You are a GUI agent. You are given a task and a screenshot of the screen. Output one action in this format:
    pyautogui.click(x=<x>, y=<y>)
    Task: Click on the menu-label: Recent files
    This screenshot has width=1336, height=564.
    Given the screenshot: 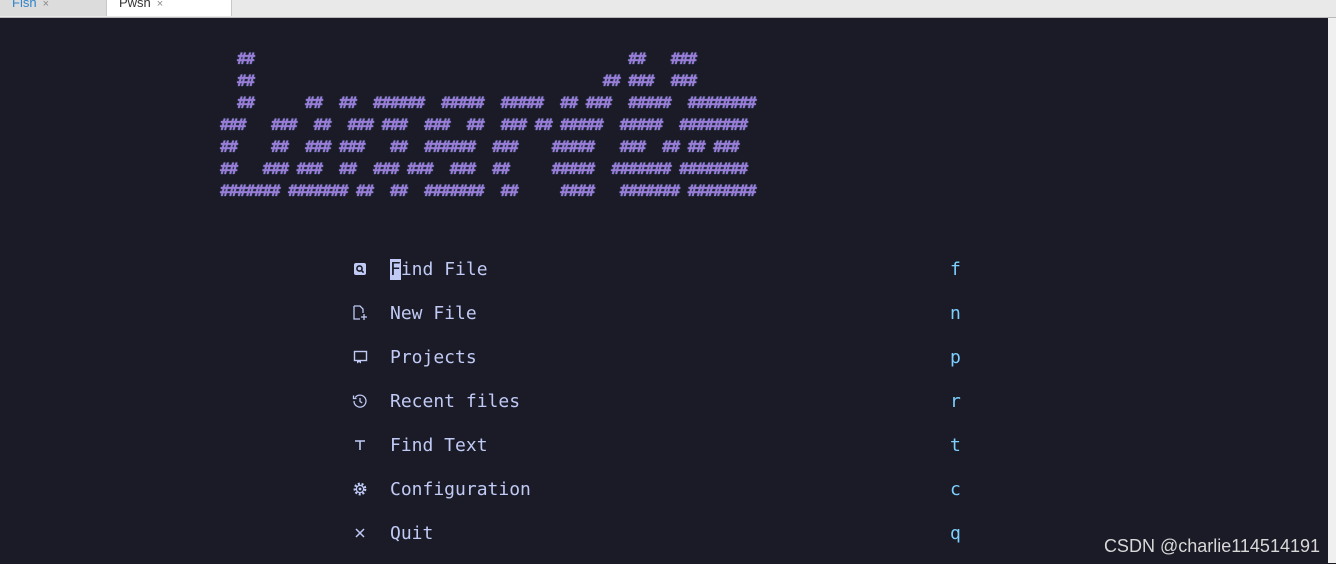 What is the action you would take?
    pyautogui.click(x=455, y=401)
    